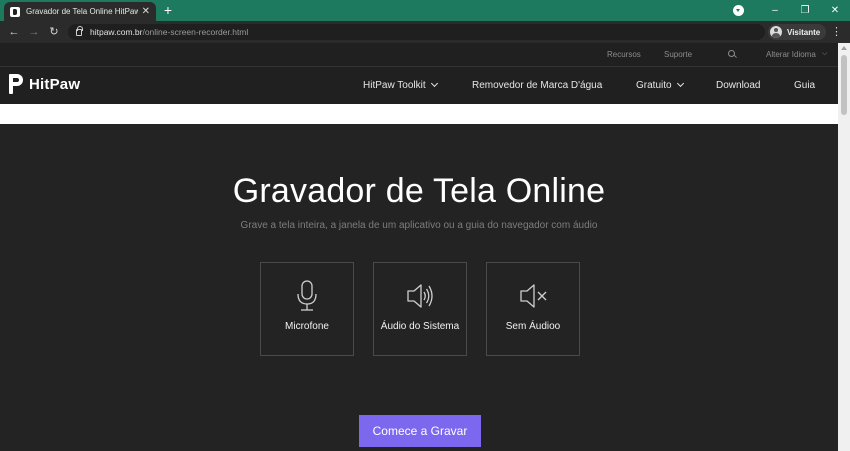 The height and width of the screenshot is (451, 850). Describe the element at coordinates (825, 53) in the screenshot. I see `chevron-down-icon: ⌵` at that location.